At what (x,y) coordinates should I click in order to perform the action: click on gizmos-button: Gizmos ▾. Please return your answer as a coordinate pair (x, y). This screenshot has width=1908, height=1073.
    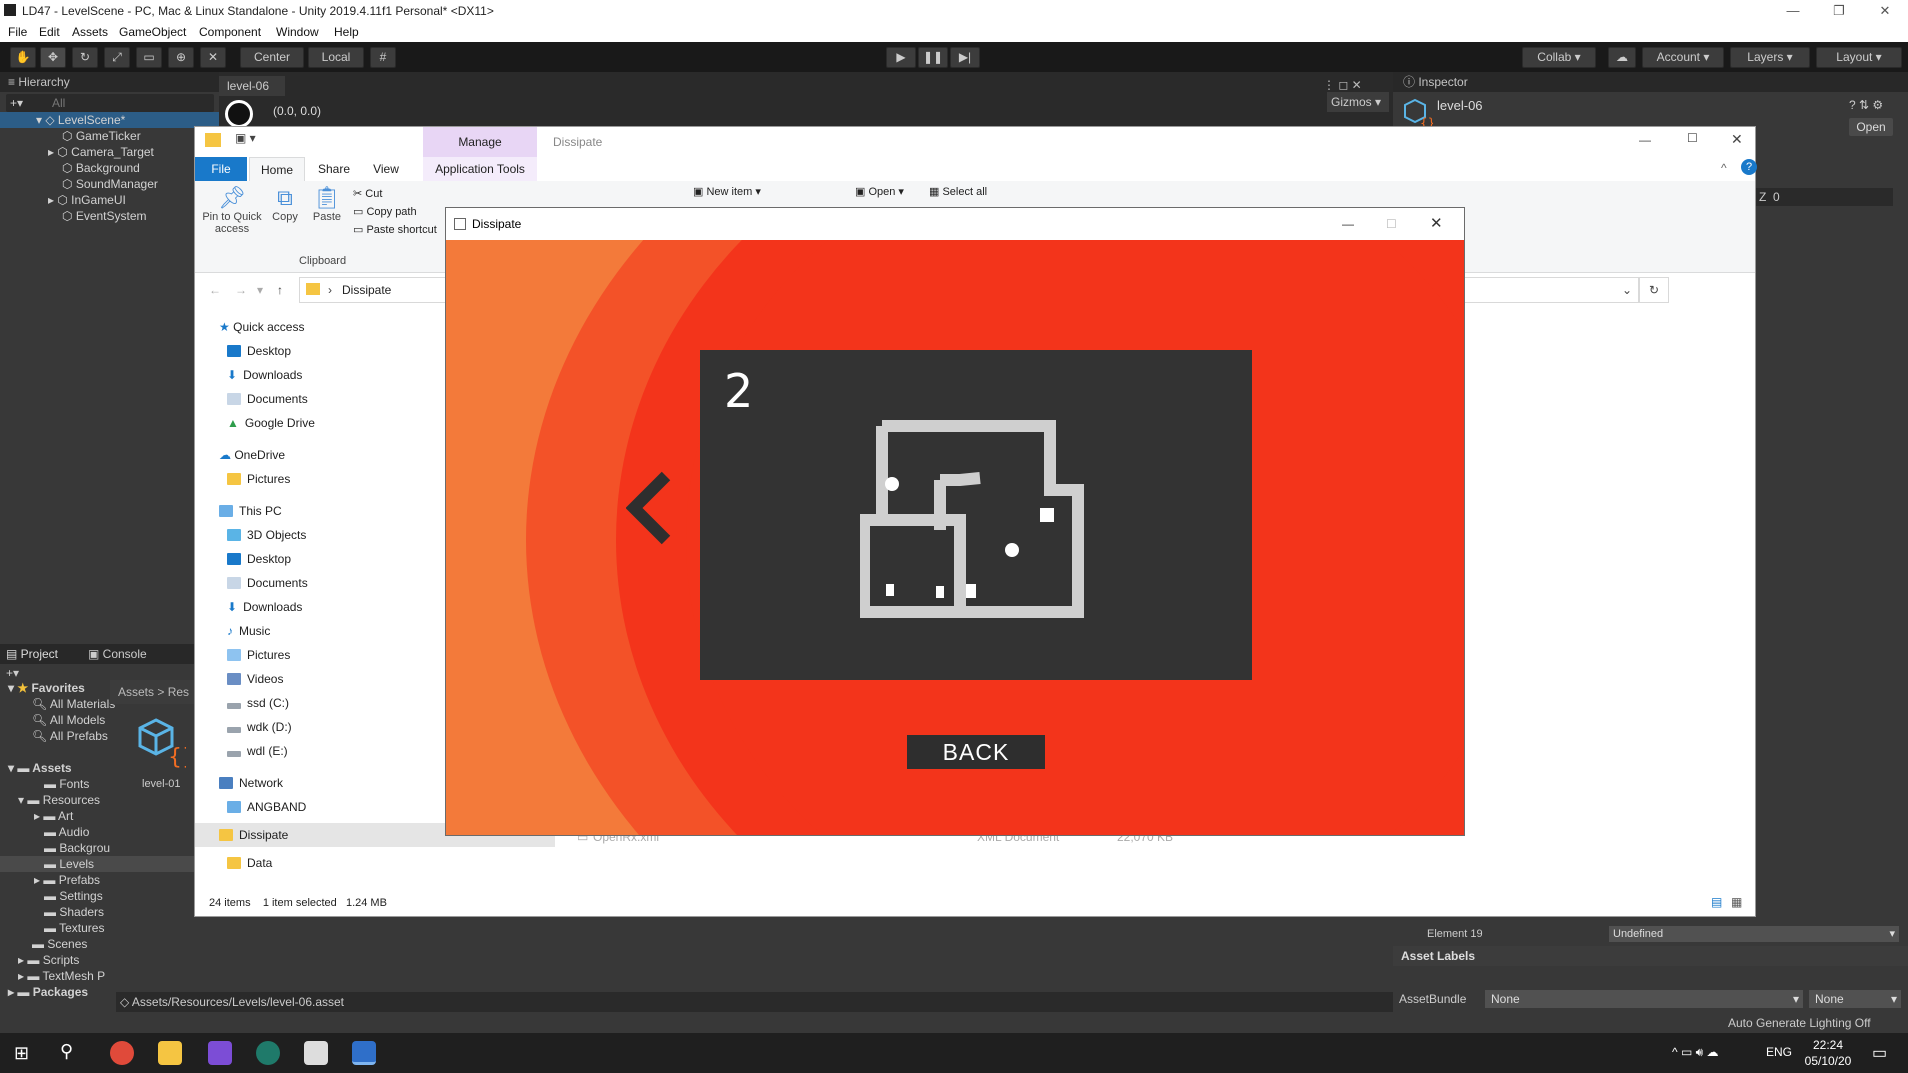
    Looking at the image, I should click on (1358, 102).